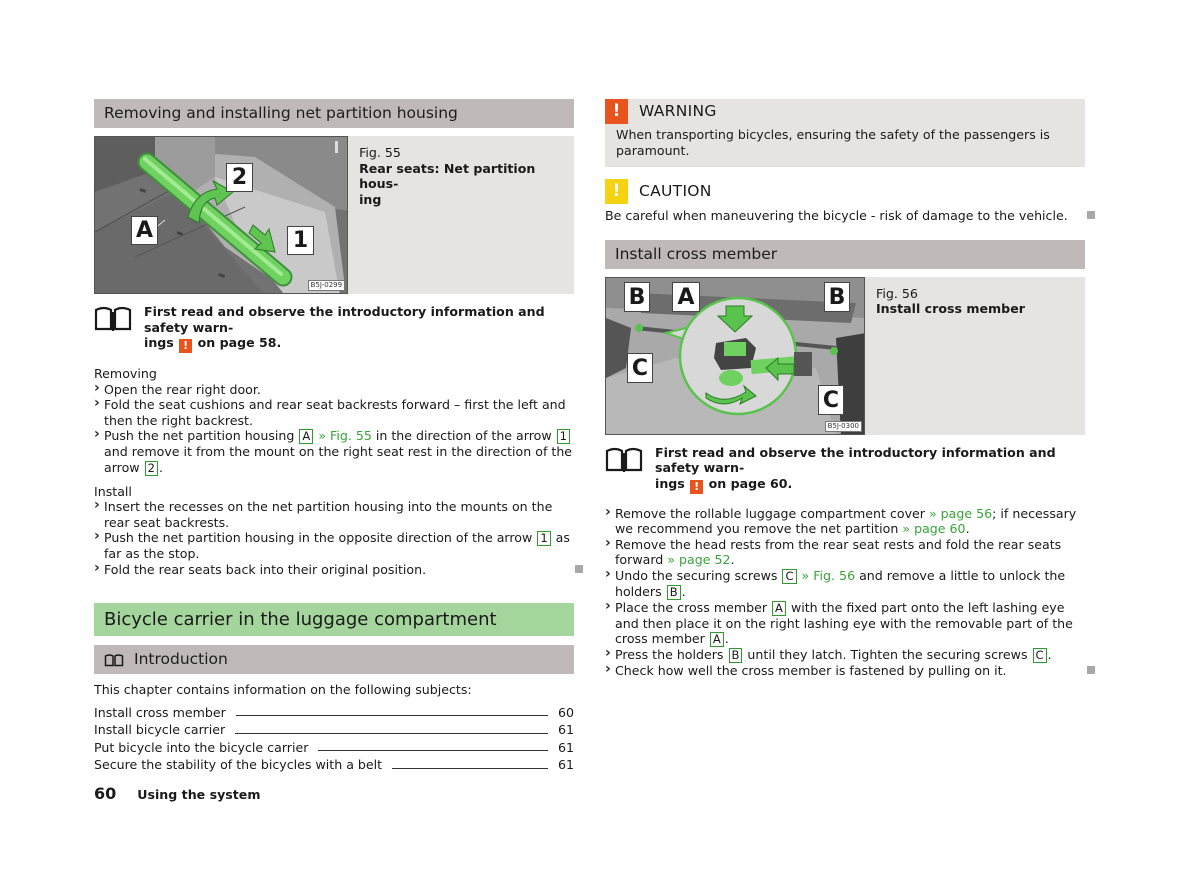  Describe the element at coordinates (151, 468) in the screenshot. I see `ref-box-2: 2` at that location.